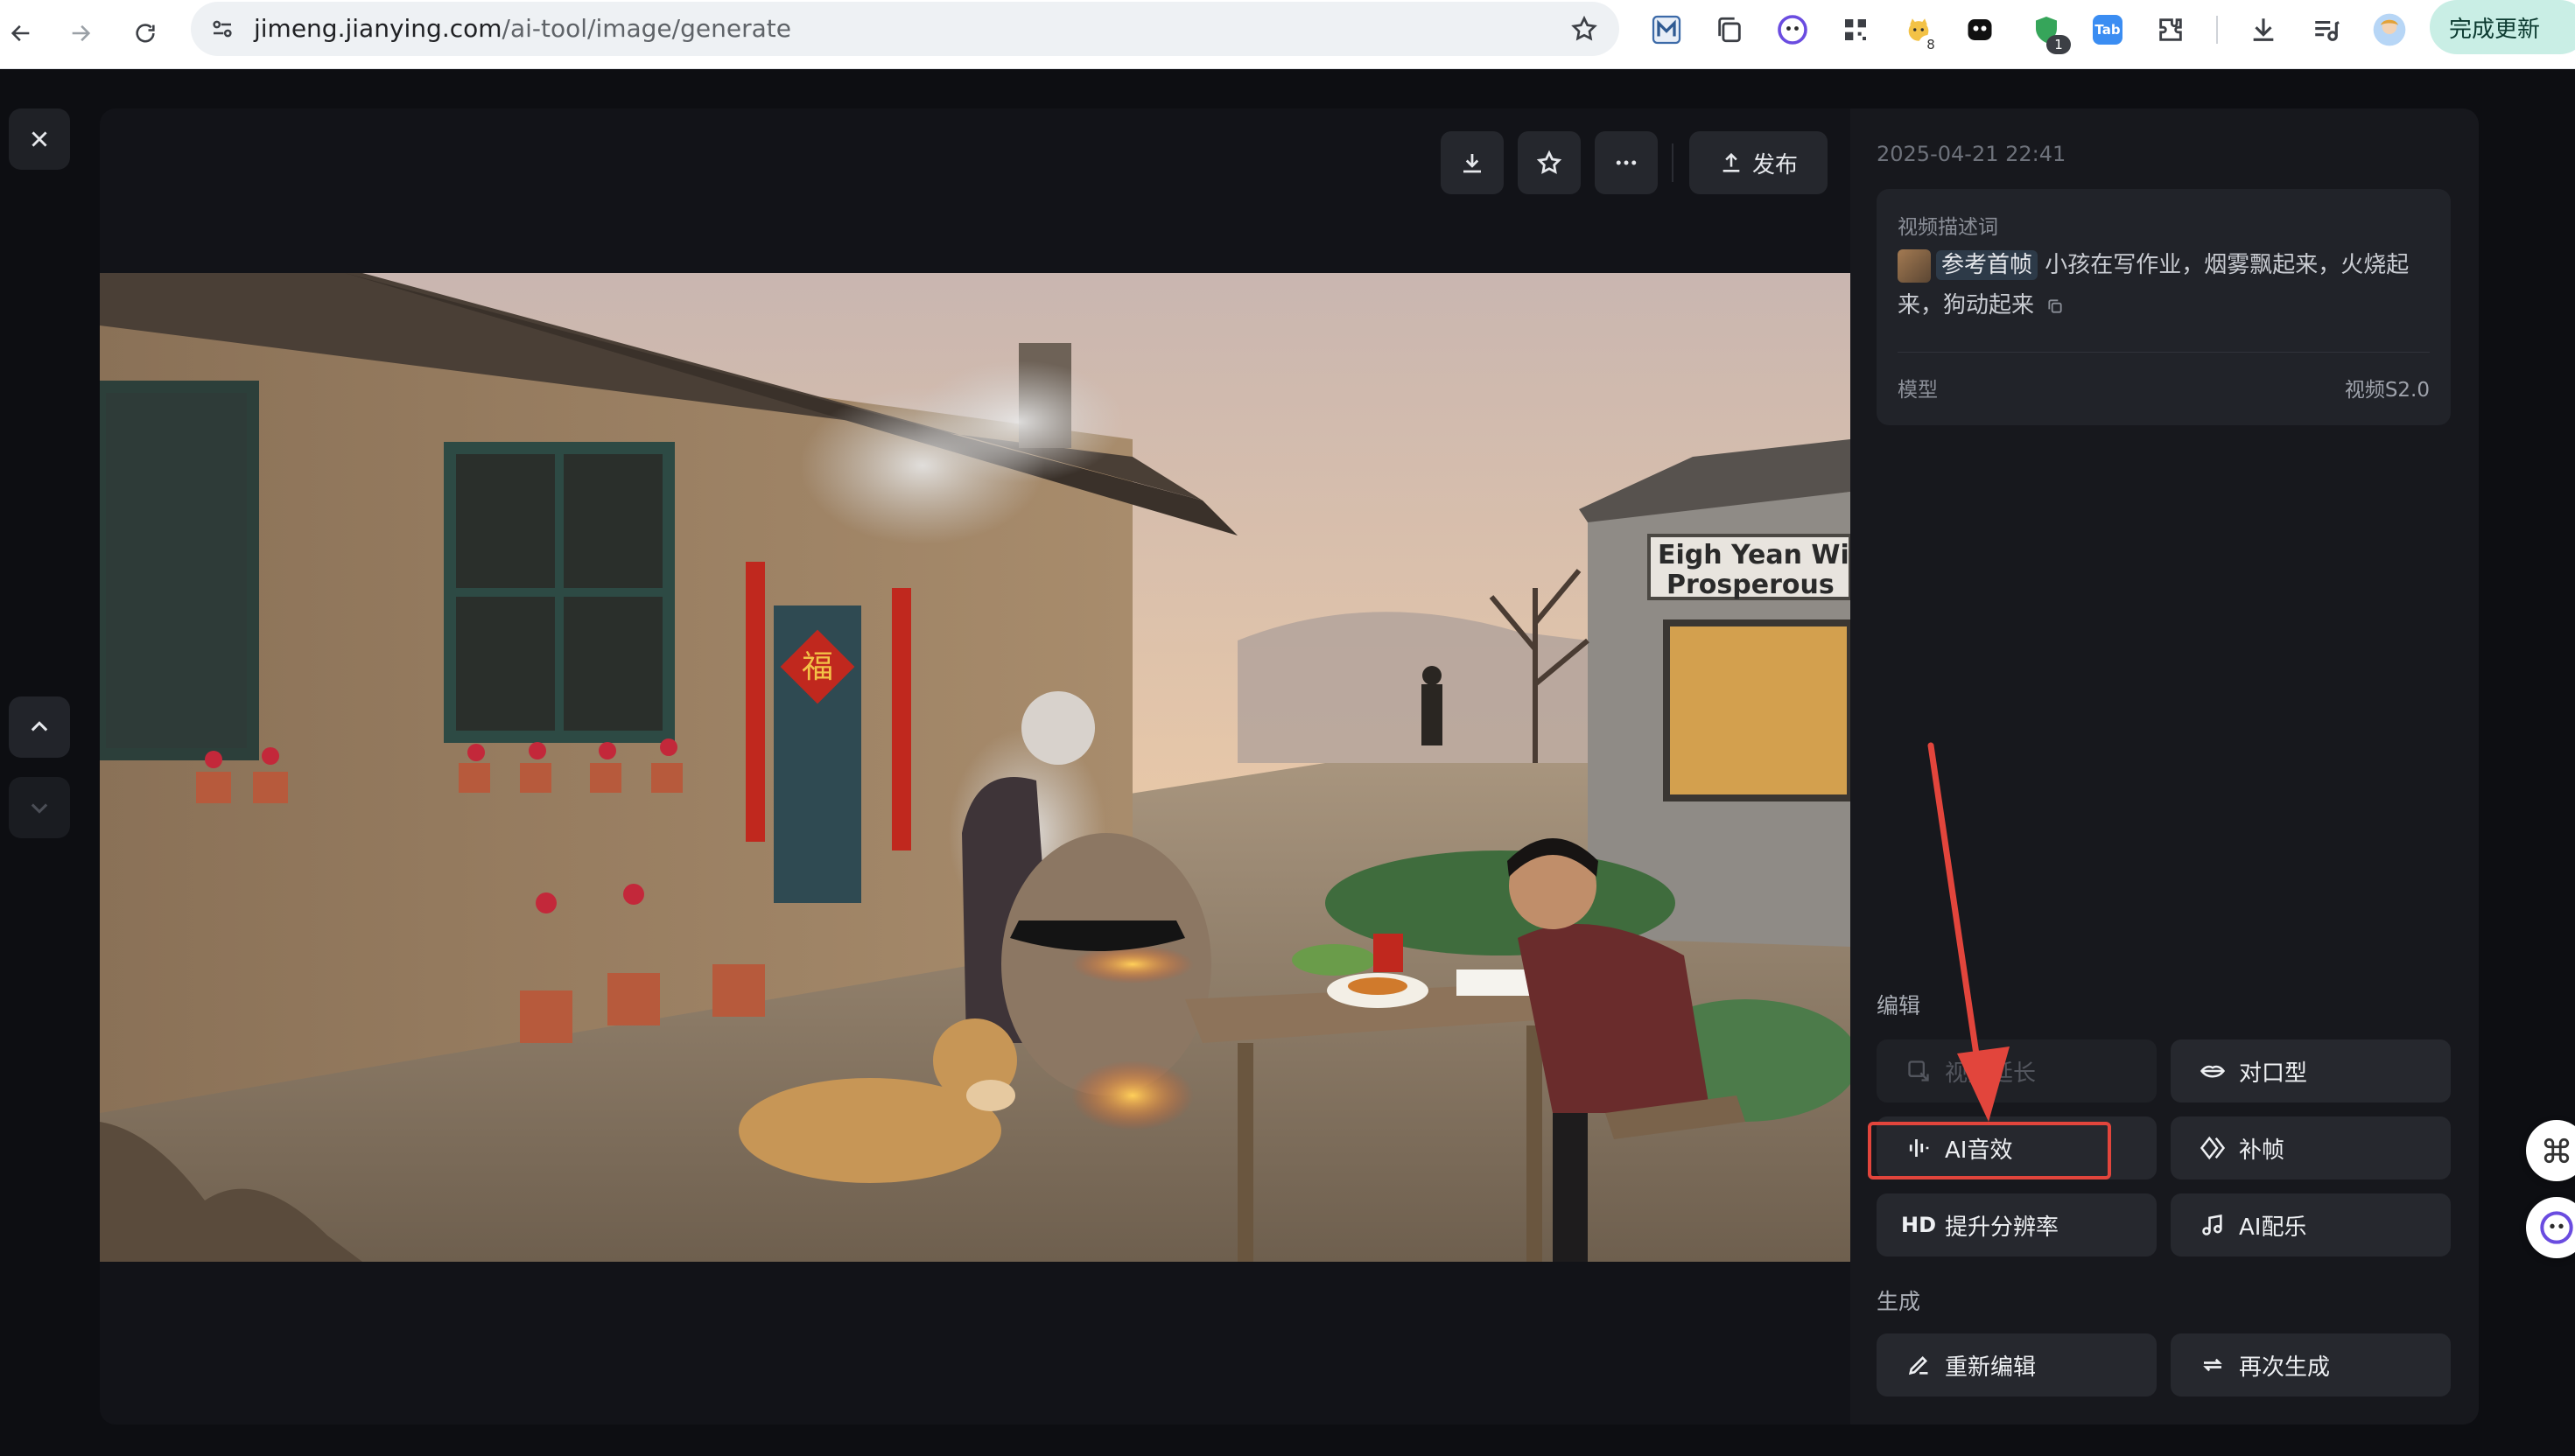  Describe the element at coordinates (2311, 1148) in the screenshot. I see `frame-interpolation-button: 补帧` at that location.